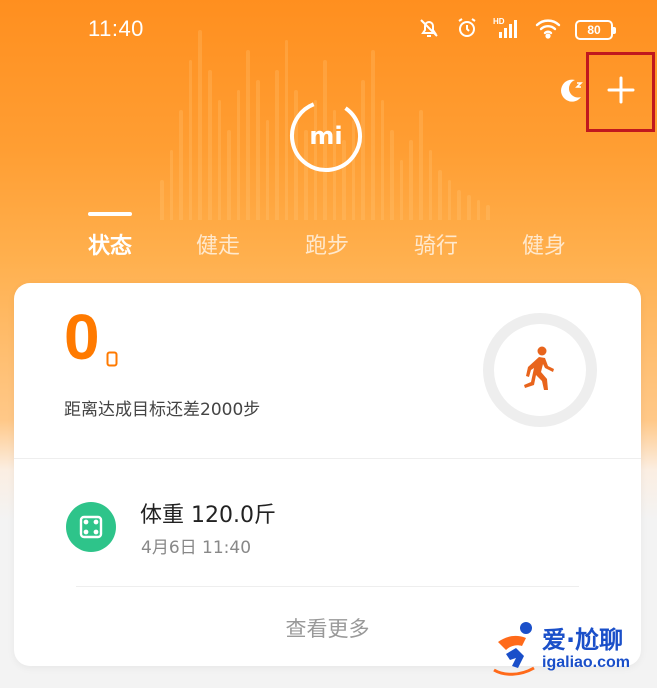 This screenshot has width=657, height=688. I want to click on watermark-runner-icon, so click(514, 649).